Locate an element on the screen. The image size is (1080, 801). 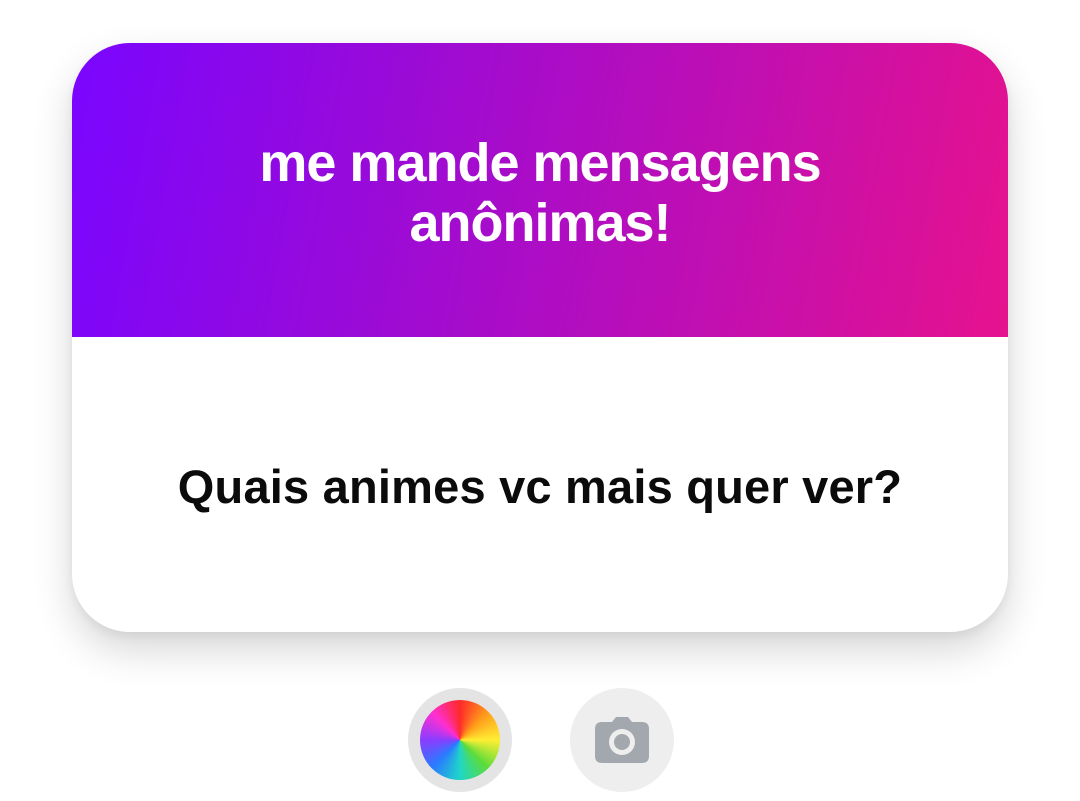
camera-icon is located at coordinates (622, 740).